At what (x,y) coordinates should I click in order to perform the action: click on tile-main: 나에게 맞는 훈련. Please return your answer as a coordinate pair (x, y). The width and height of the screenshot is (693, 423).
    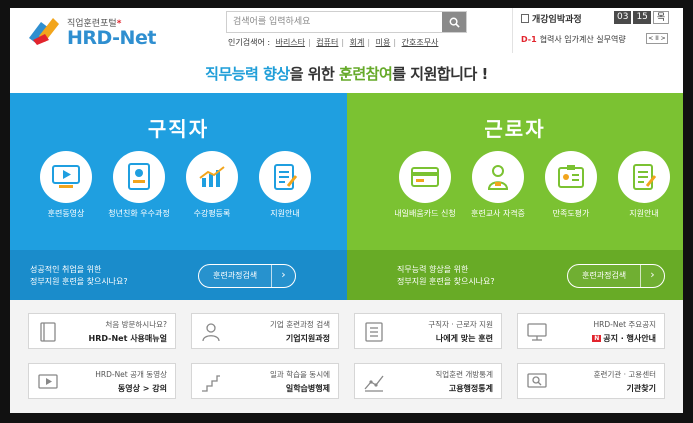
    Looking at the image, I should click on (464, 338).